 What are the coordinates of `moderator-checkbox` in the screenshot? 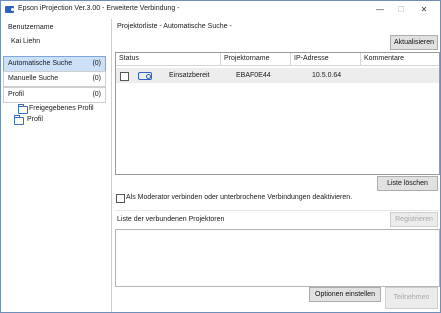 It's located at (120, 198).